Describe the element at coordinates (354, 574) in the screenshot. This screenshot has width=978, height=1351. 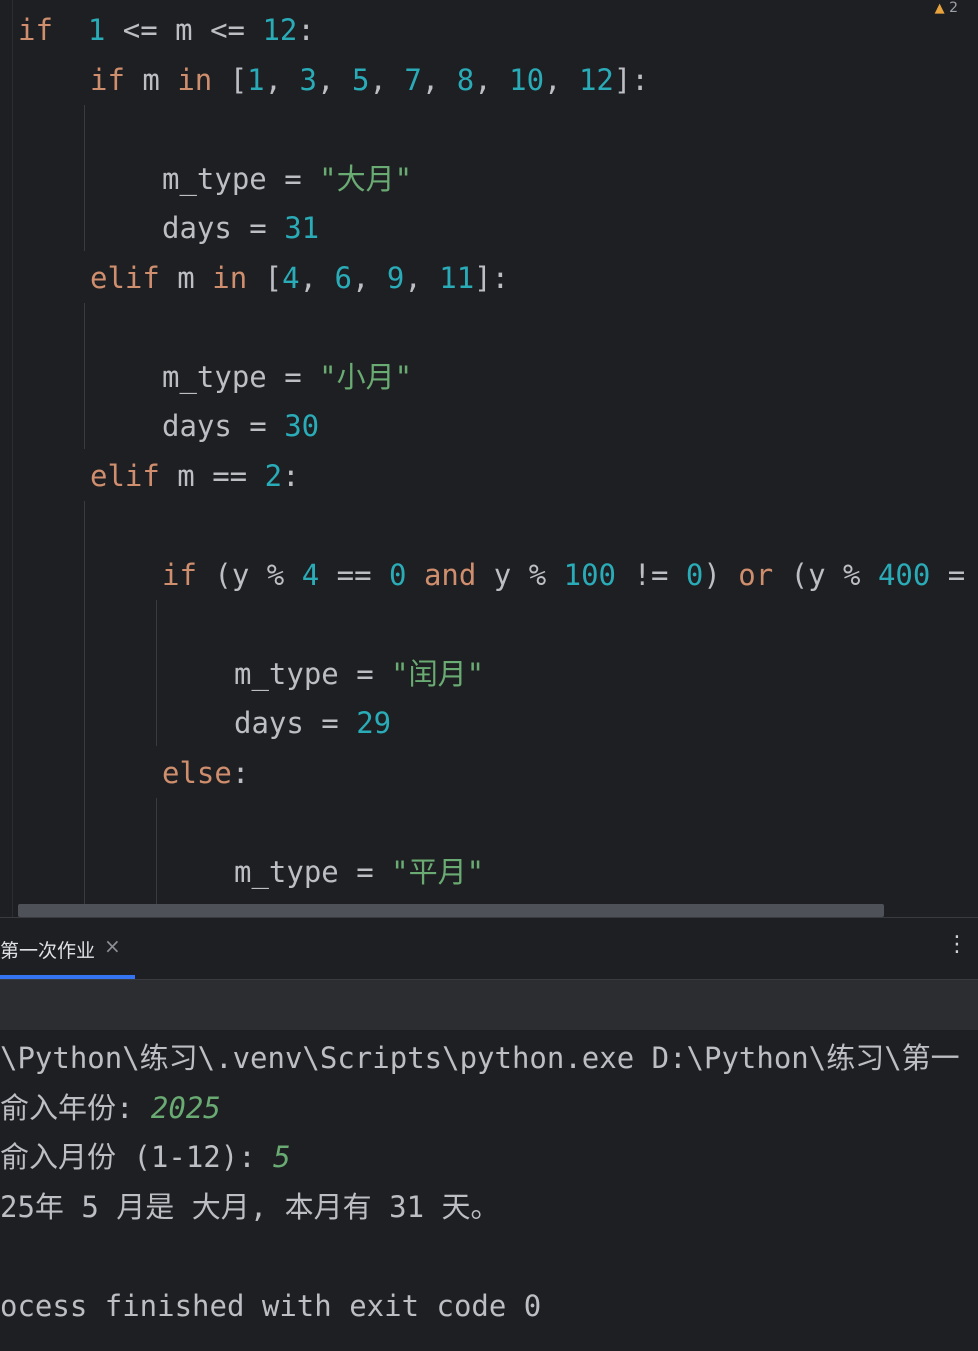
I see `code-token: ==` at that location.